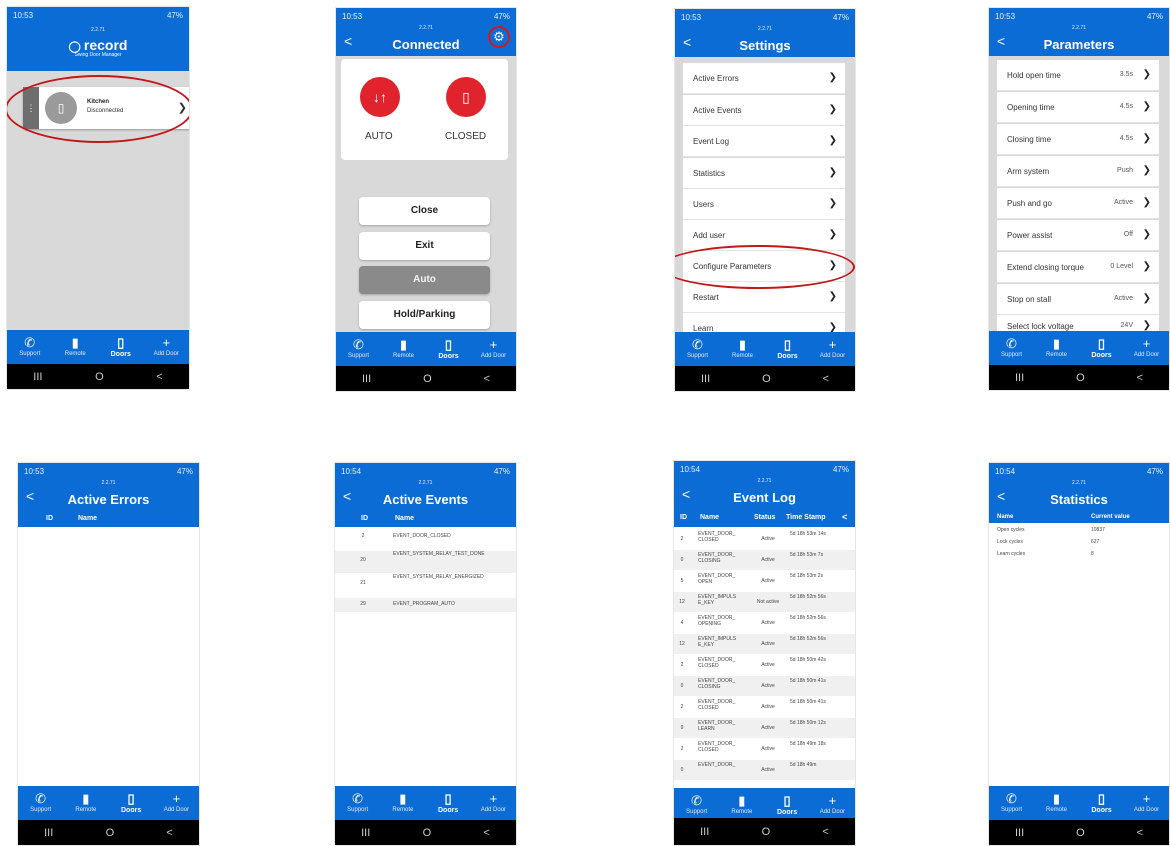  I want to click on share-icon: <, so click(844, 517).